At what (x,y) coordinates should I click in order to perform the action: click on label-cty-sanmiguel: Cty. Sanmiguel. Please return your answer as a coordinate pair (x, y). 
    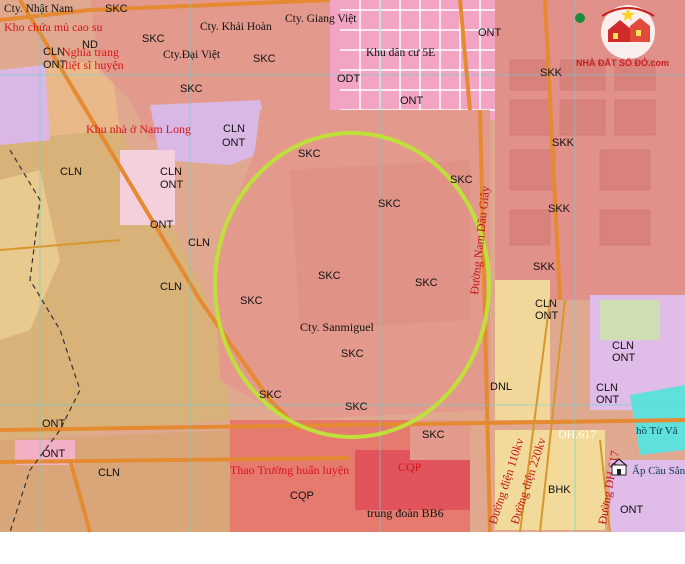
    Looking at the image, I should click on (337, 327).